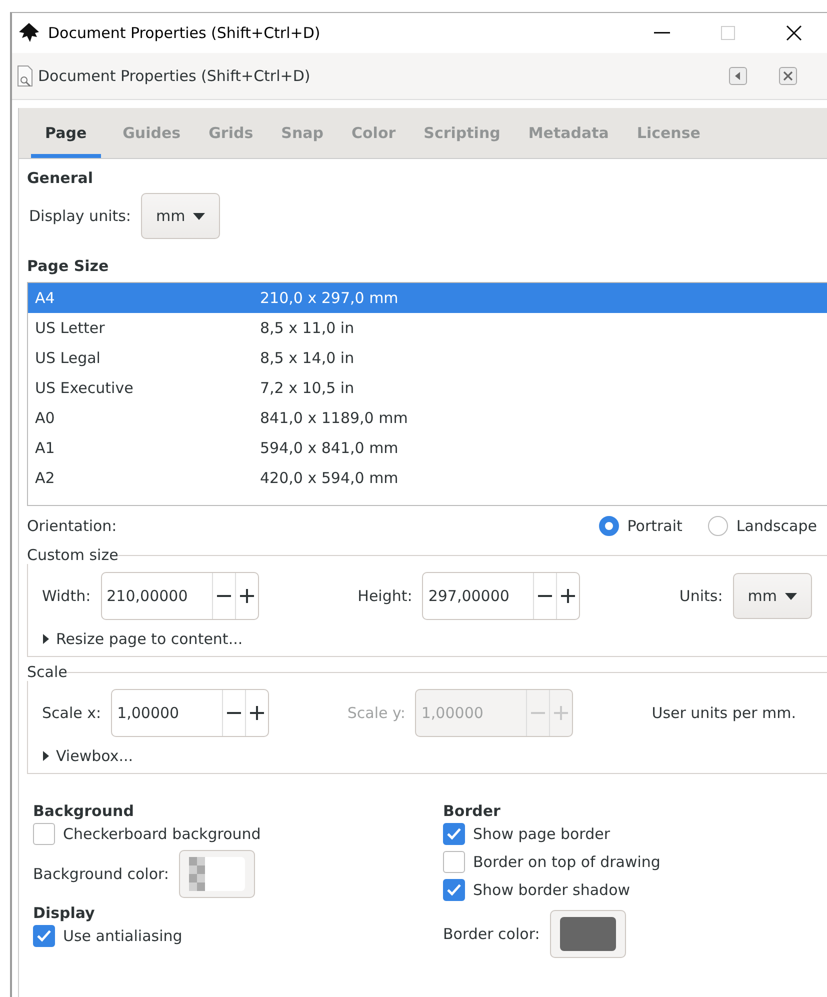 Image resolution: width=827 pixels, height=997 pixels. Describe the element at coordinates (122, 936) in the screenshot. I see `checkbox-label: Use antialiasing` at that location.